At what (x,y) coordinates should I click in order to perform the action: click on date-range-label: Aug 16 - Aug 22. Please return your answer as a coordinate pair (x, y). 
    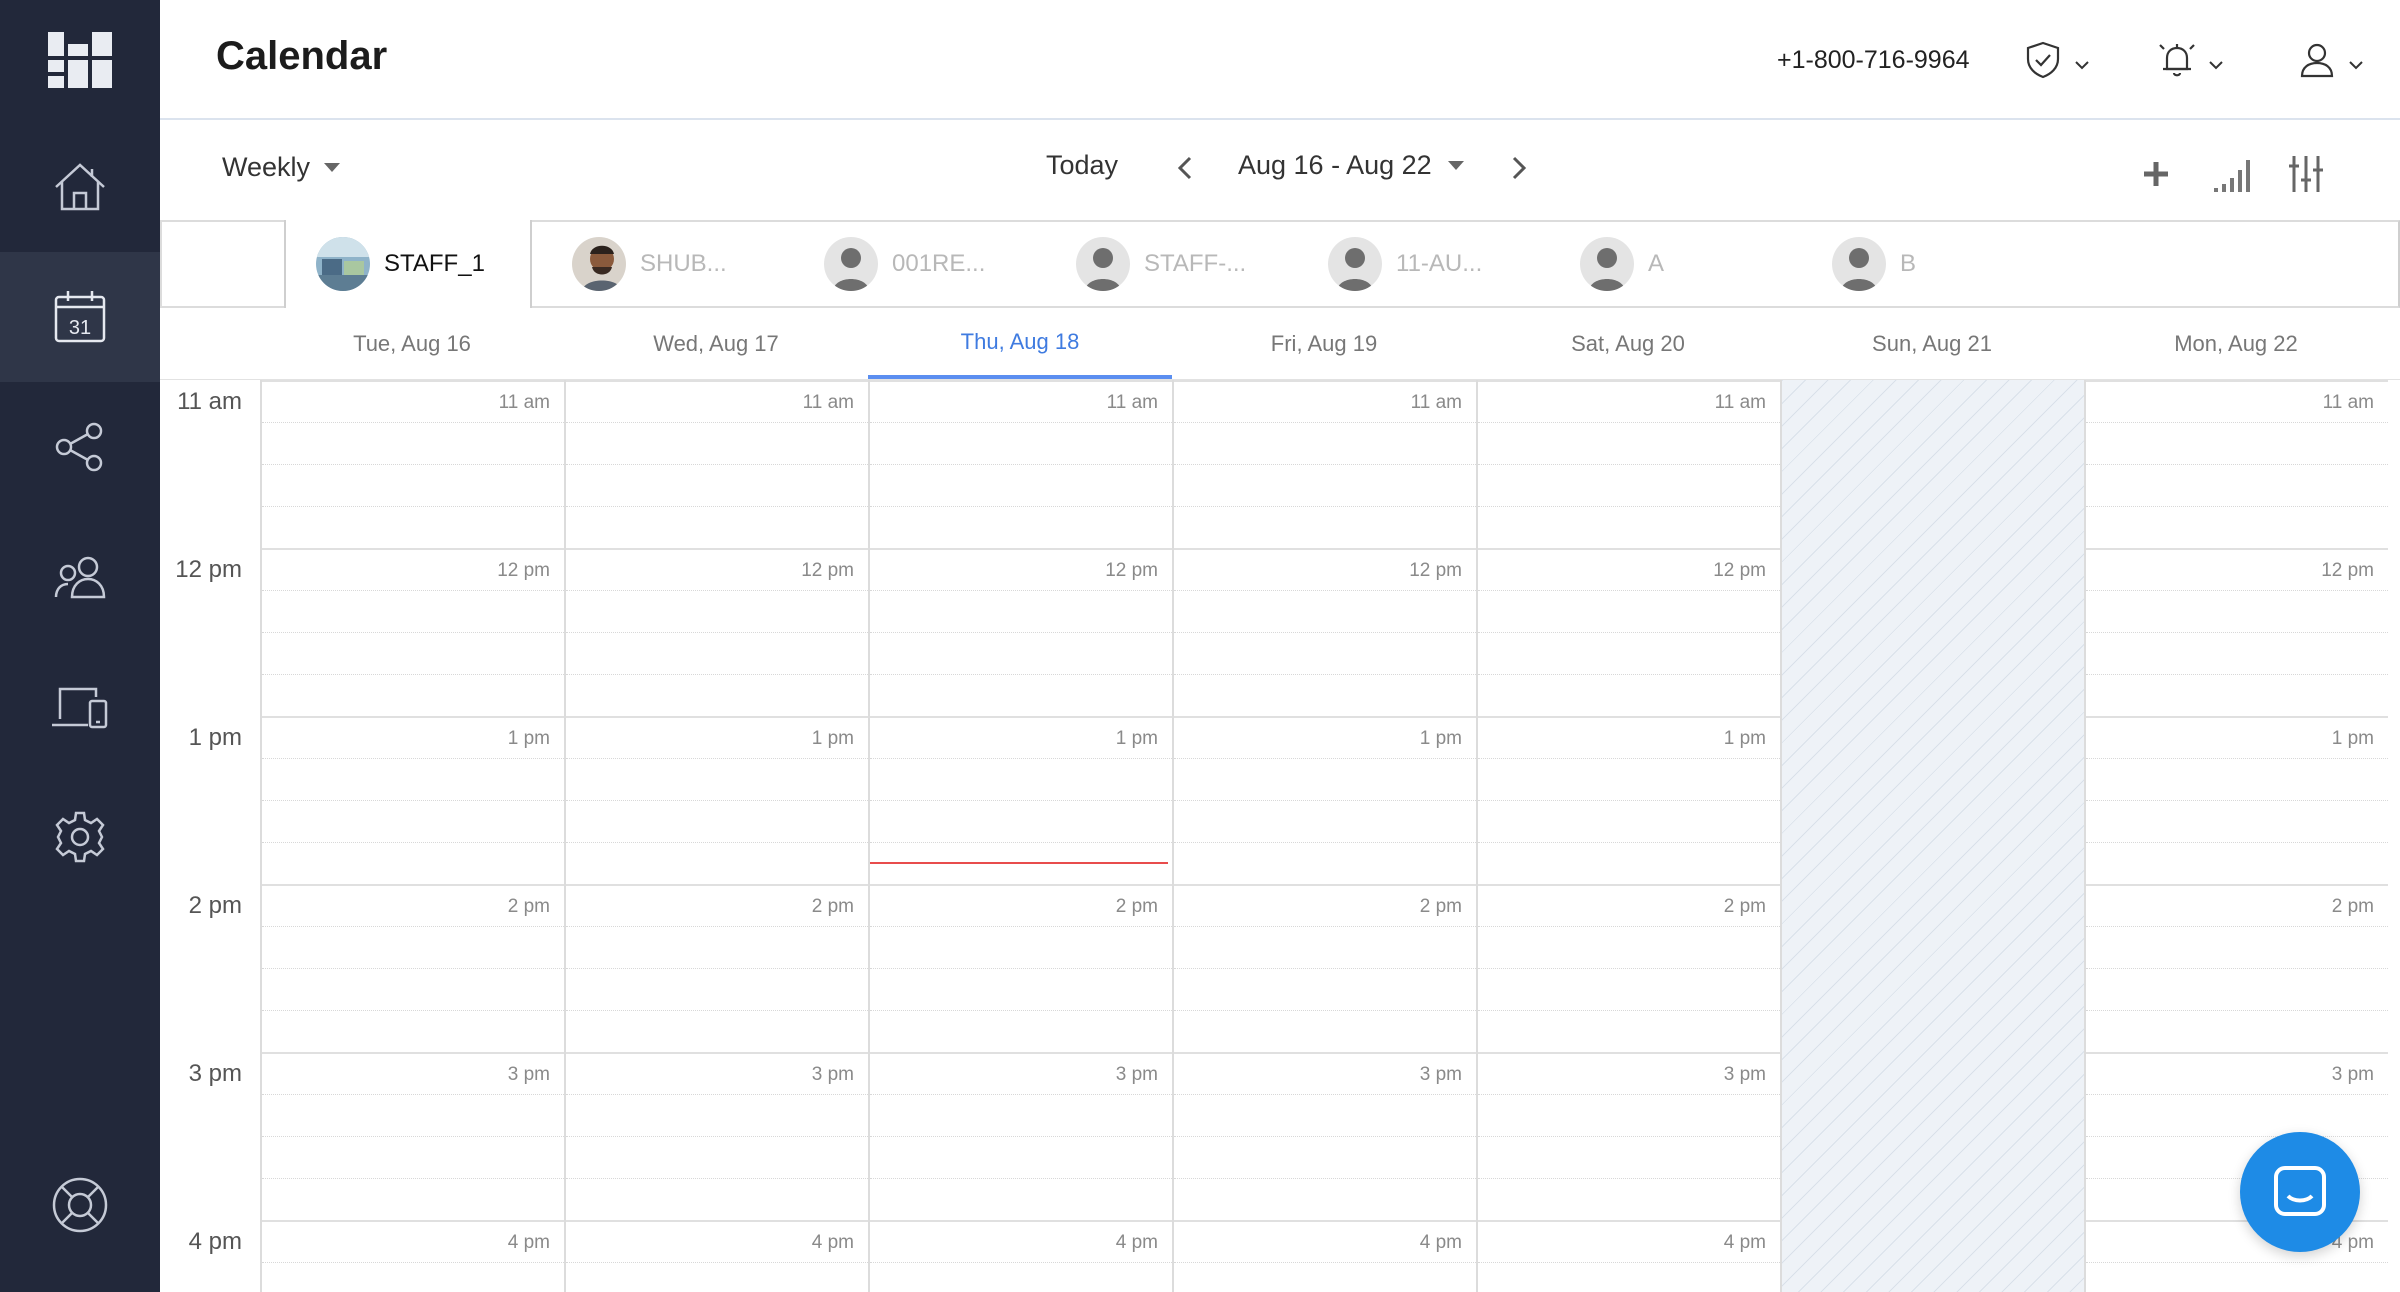
    Looking at the image, I should click on (1335, 165).